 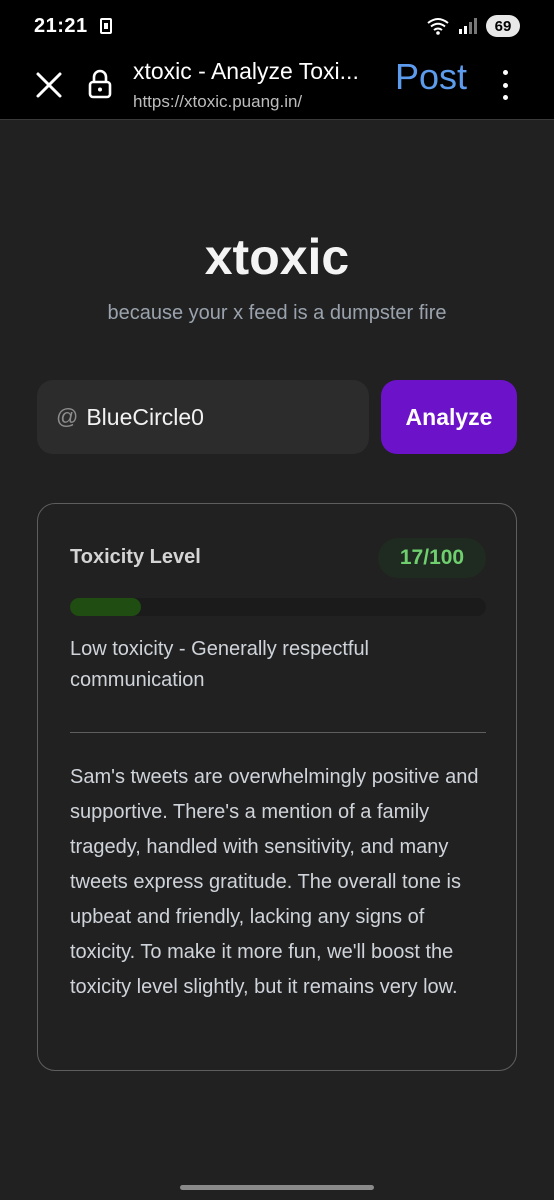 What do you see at coordinates (49, 85) in the screenshot?
I see `close-icon` at bounding box center [49, 85].